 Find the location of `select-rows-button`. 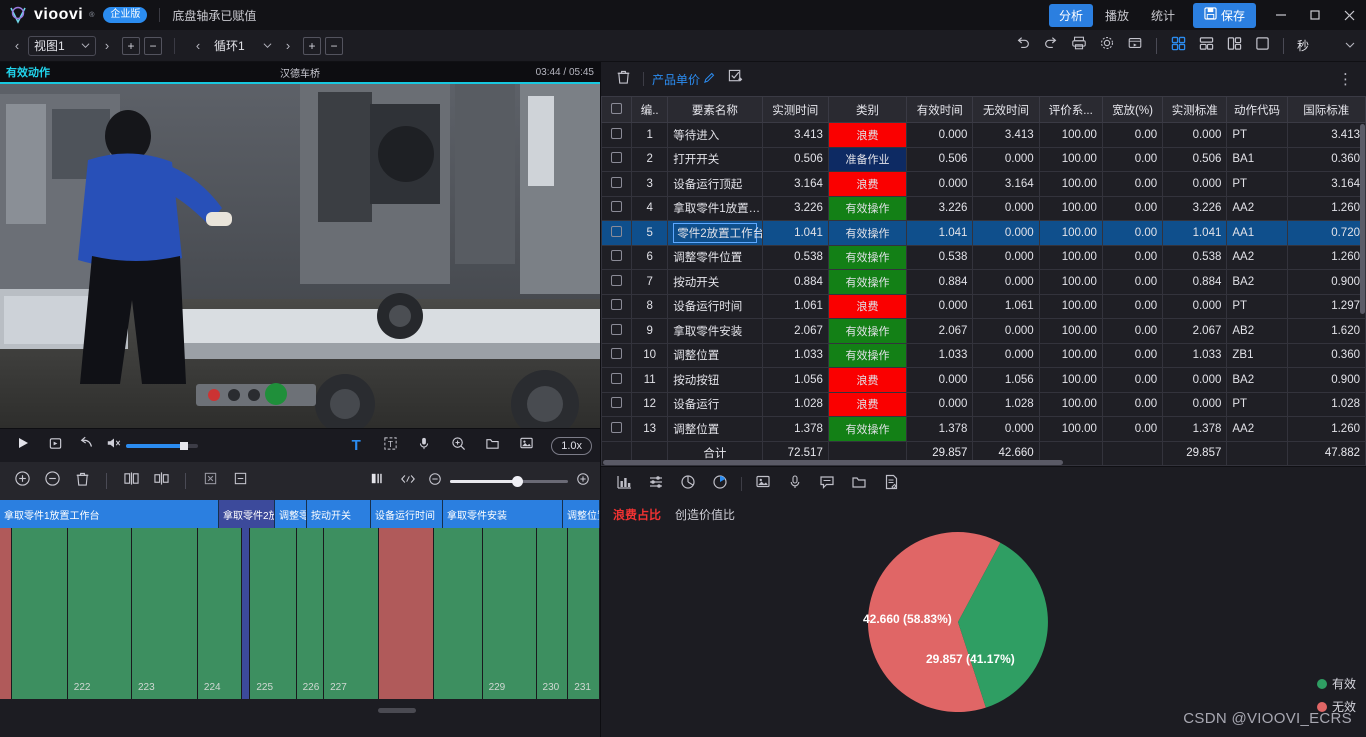

select-rows-button is located at coordinates (735, 79).